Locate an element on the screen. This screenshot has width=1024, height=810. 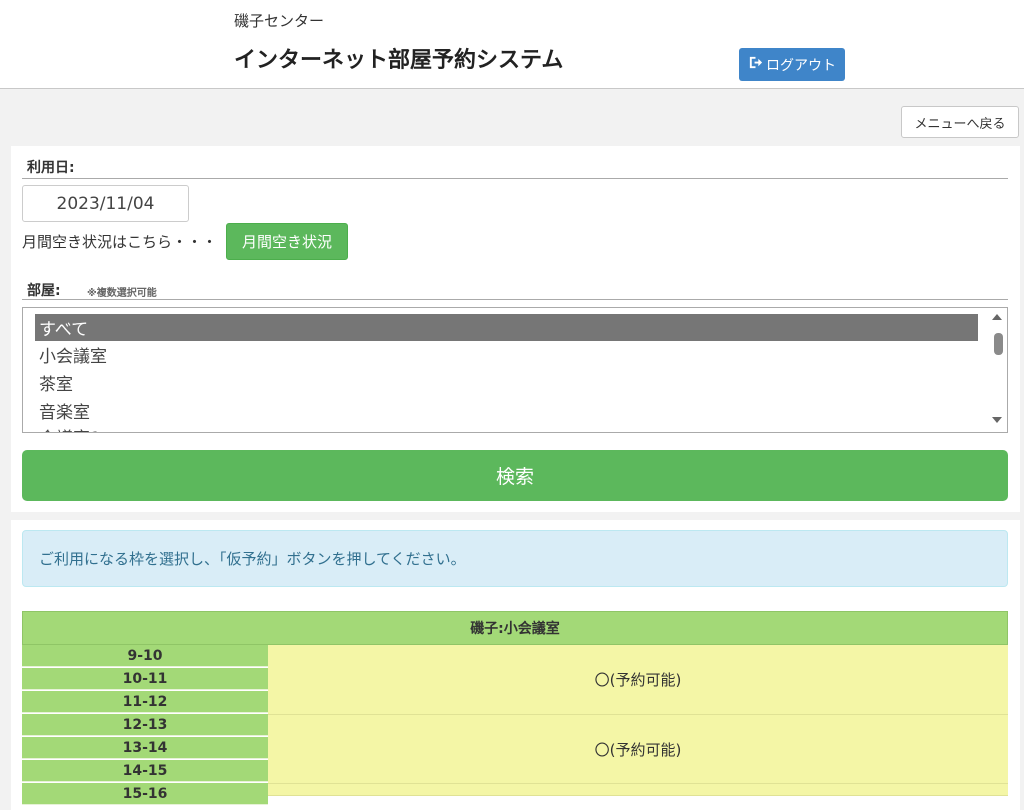
room-select-list: すべて 小会議室 茶室 音楽室 会議室1 is located at coordinates (515, 370).